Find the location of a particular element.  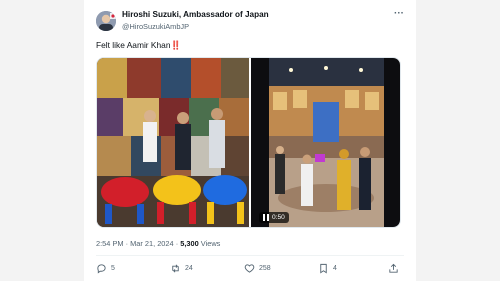

tweet-actions: 5 24 258 4 is located at coordinates (250, 270).